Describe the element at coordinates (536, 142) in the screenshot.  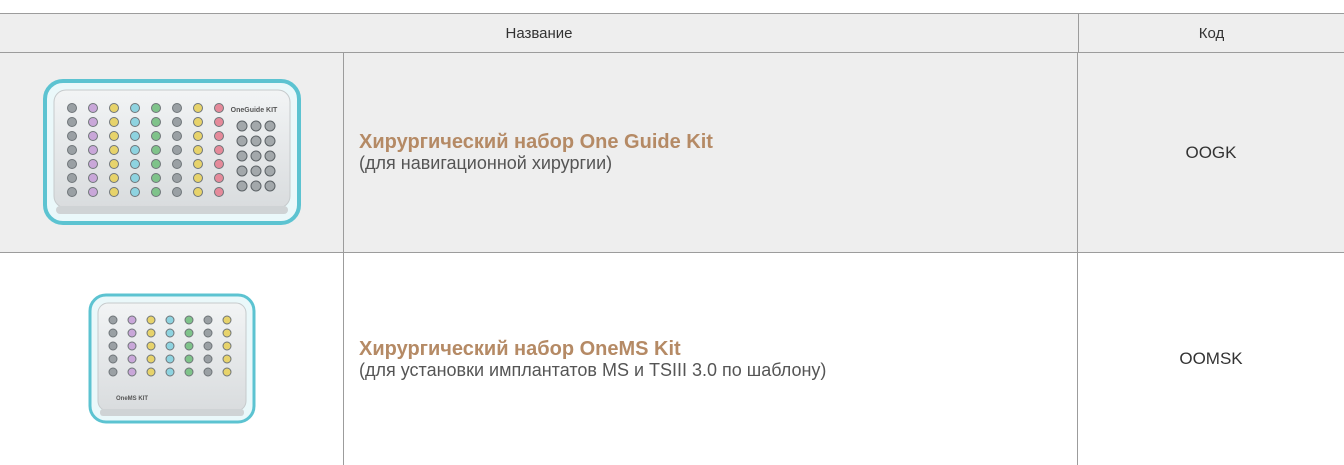
I see `product-title: Хирургический набор One Guide Kit` at that location.